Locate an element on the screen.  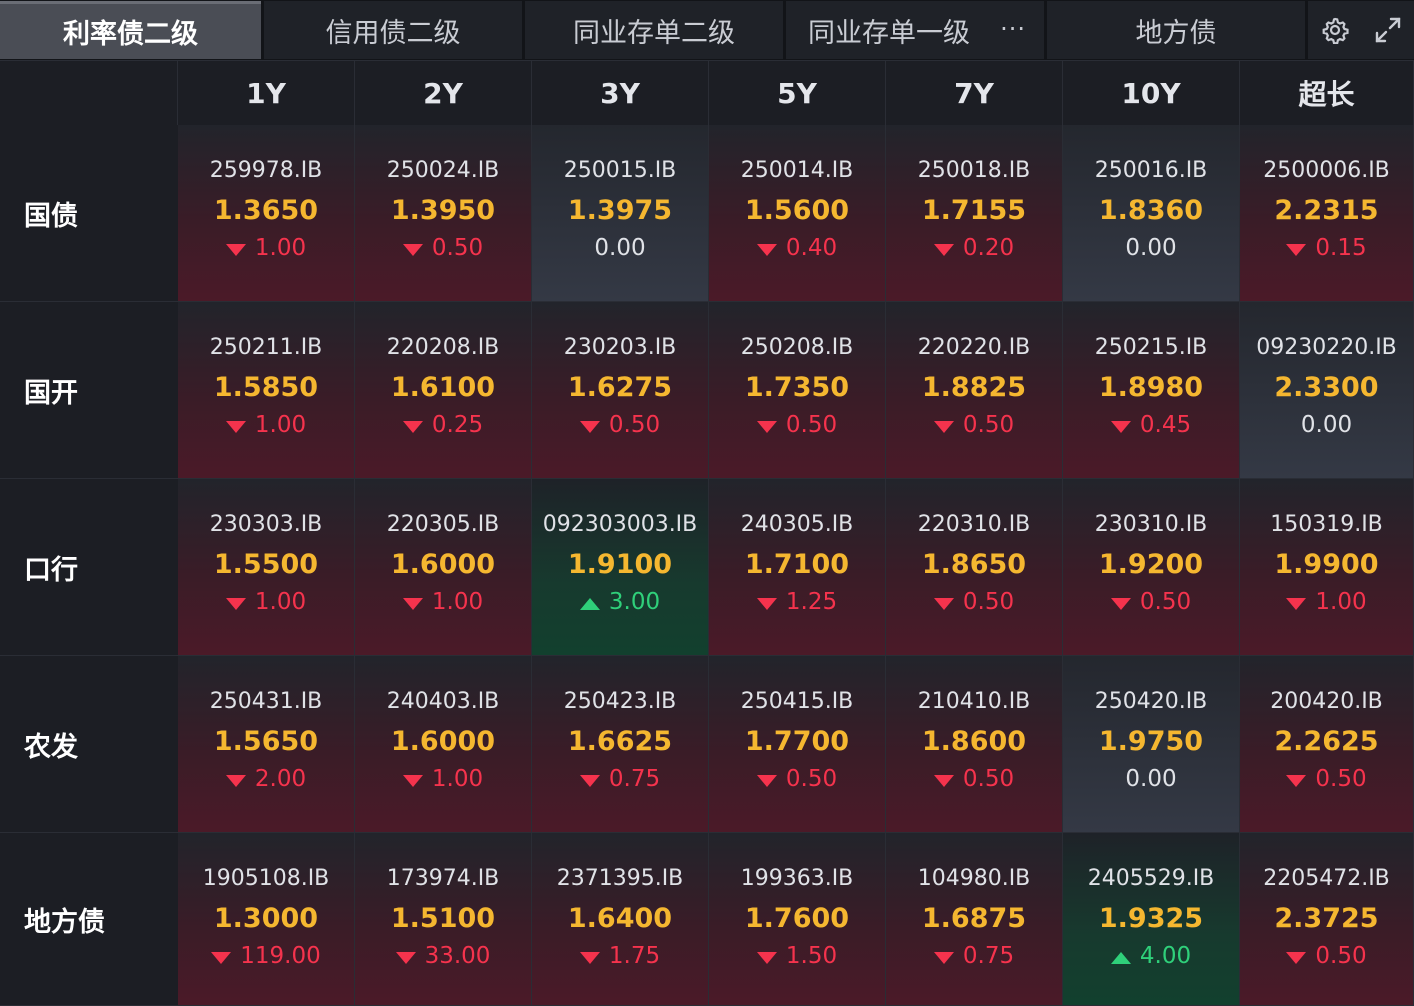
bond-cell: 09230220.IB 2.3300 0.00 is located at coordinates (1327, 390).